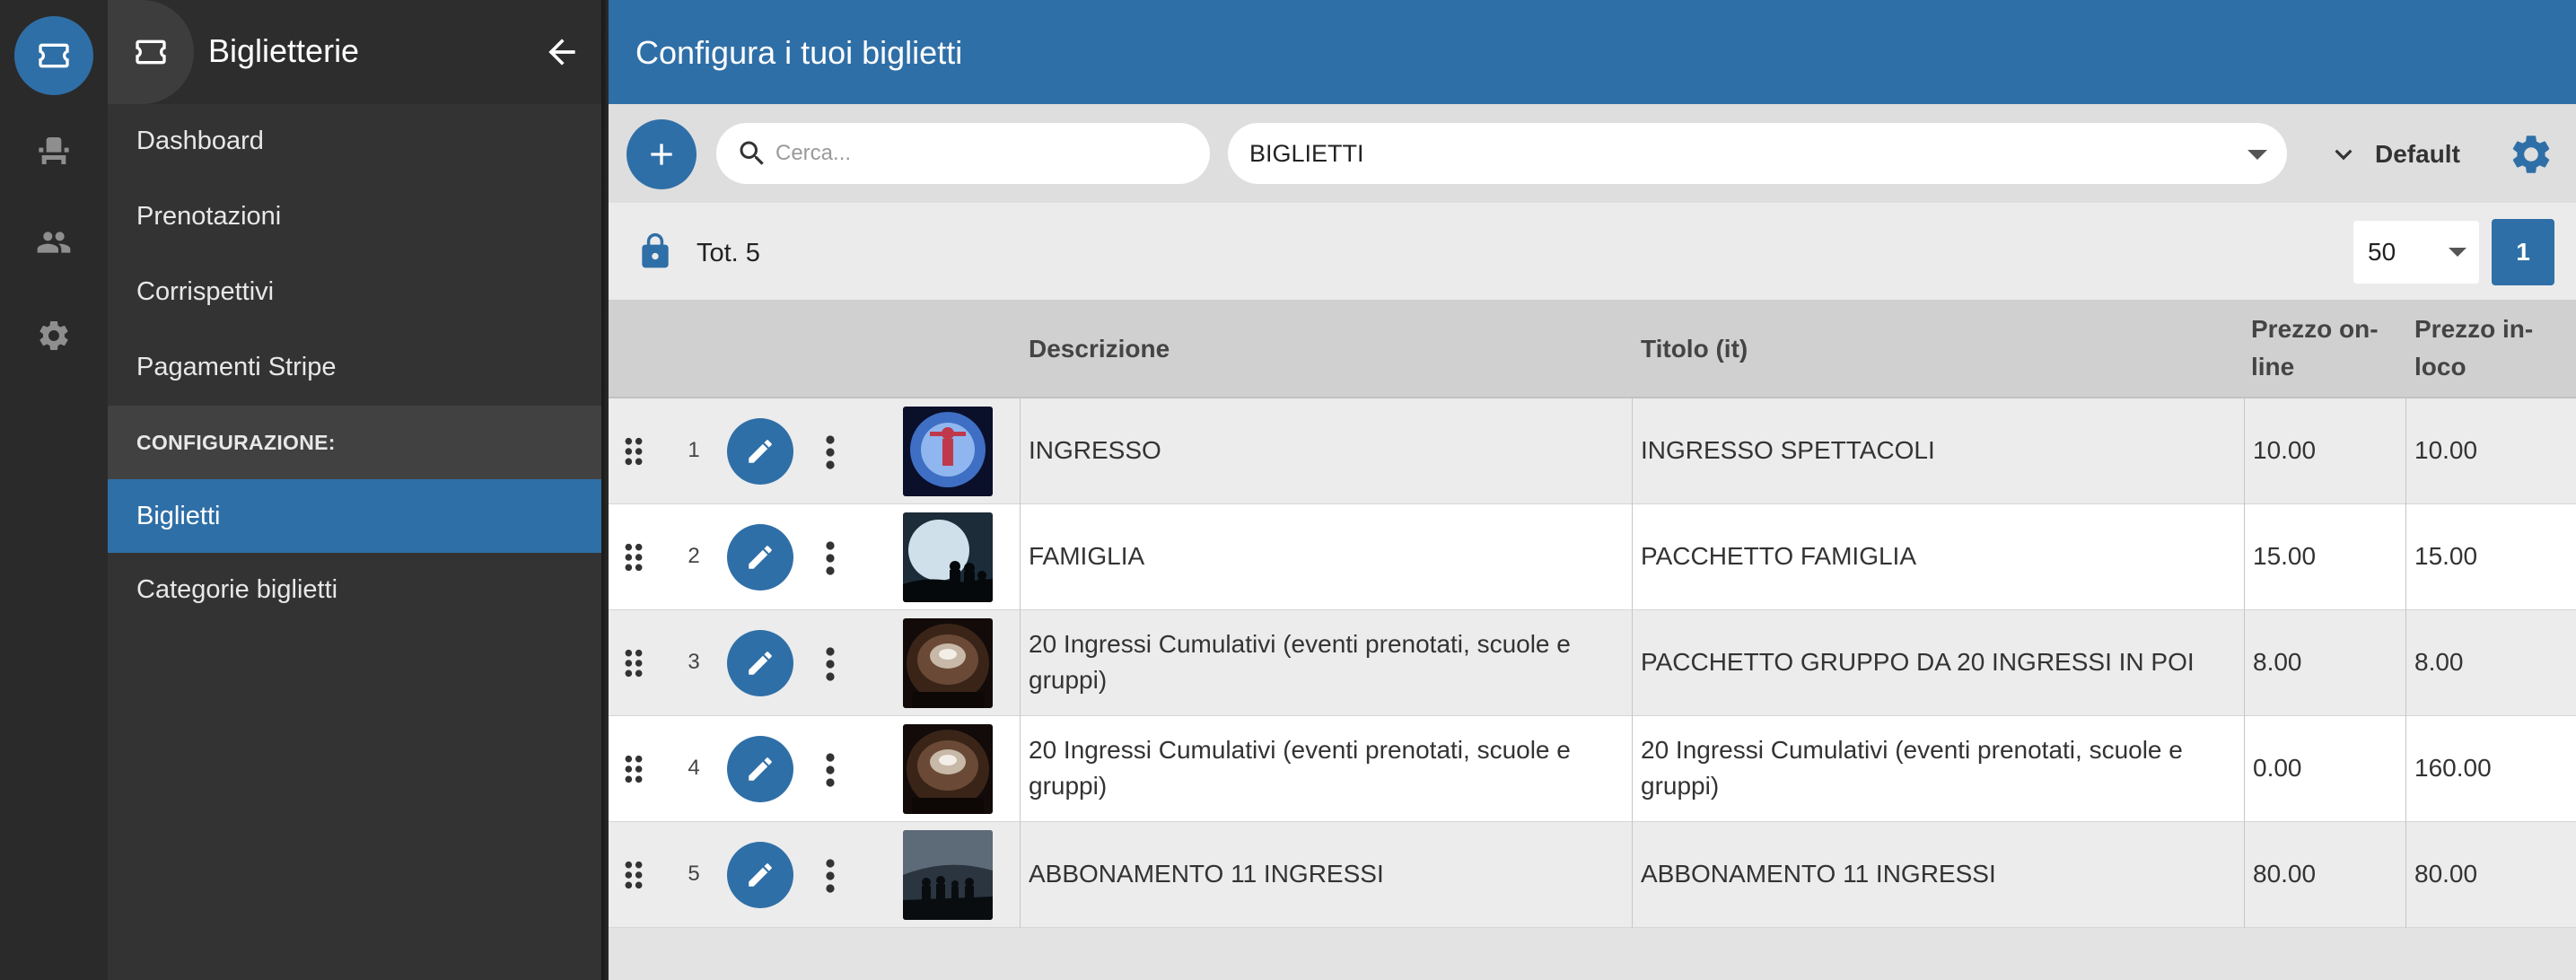  What do you see at coordinates (2446, 450) in the screenshot?
I see `cell-prezzo-loco: 10.00` at bounding box center [2446, 450].